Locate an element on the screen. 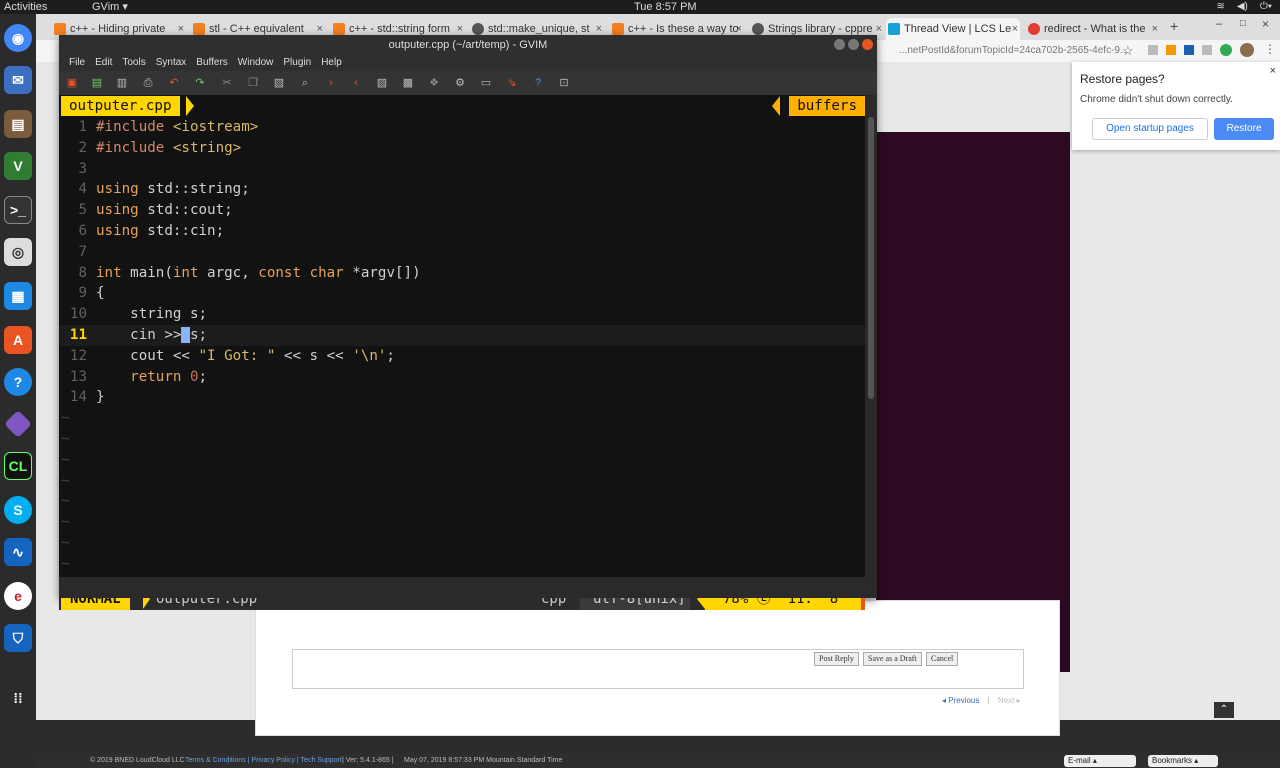 This screenshot has height=768, width=1280. find-replace-icon: ⌕ is located at coordinates (305, 83).